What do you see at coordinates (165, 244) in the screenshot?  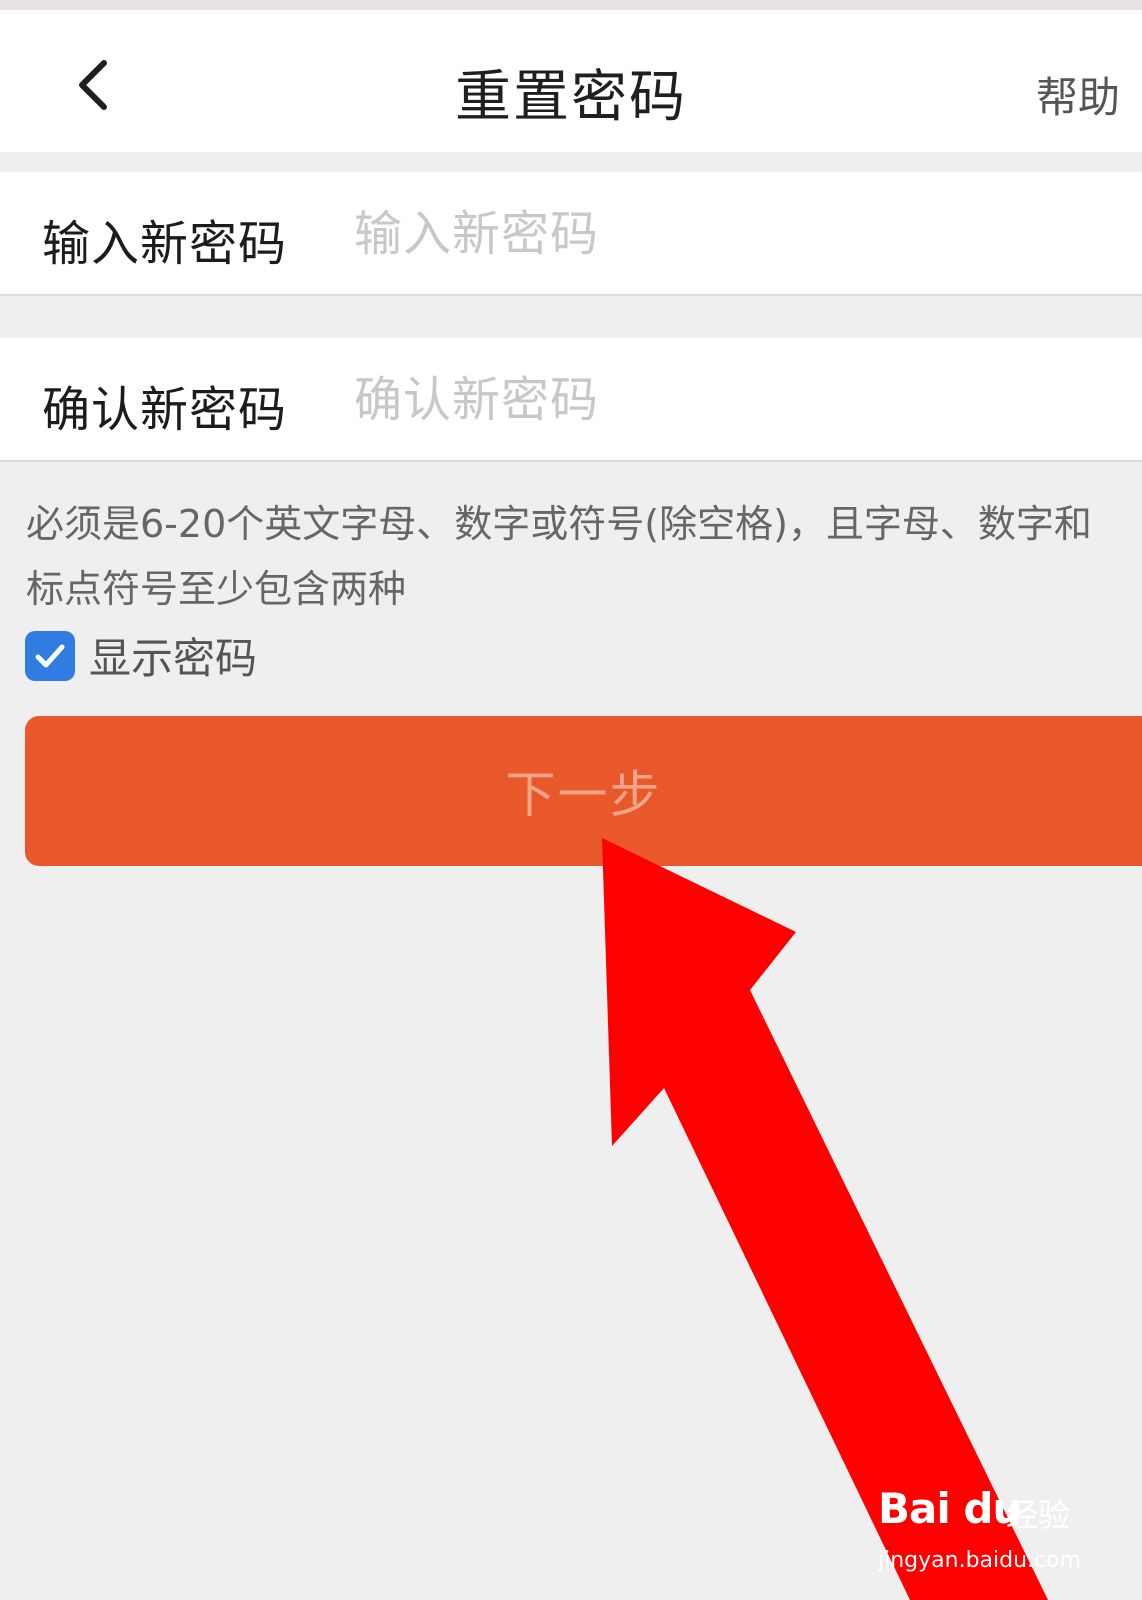 I see `new-password-label: 输入新密码` at bounding box center [165, 244].